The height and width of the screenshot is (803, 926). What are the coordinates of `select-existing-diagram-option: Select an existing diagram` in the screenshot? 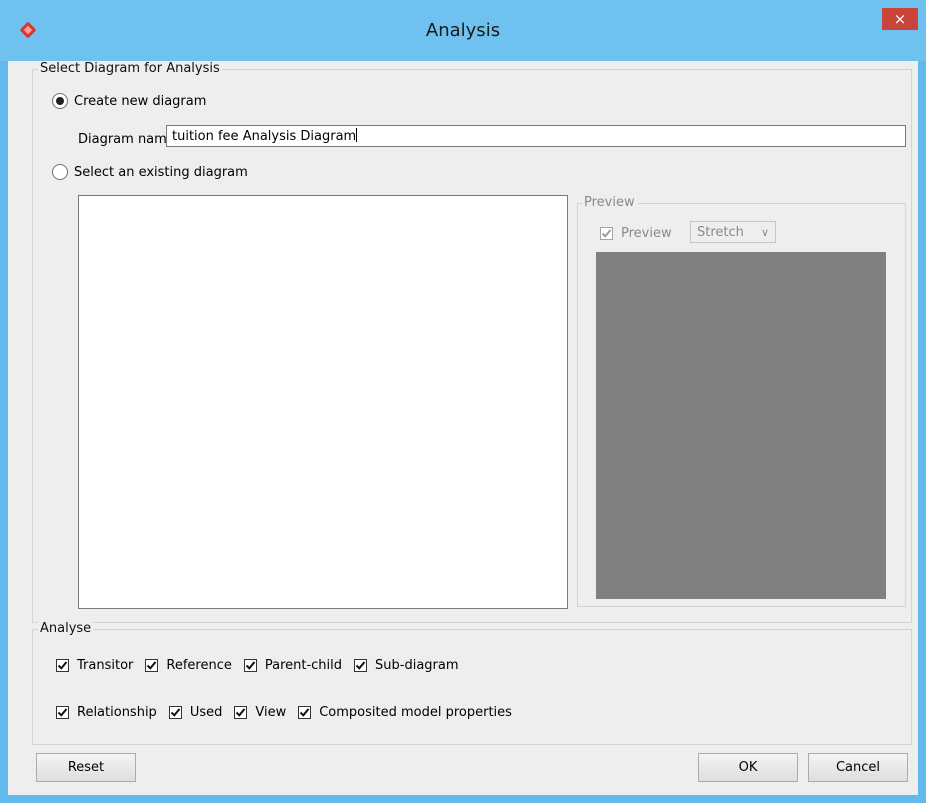 It's located at (150, 172).